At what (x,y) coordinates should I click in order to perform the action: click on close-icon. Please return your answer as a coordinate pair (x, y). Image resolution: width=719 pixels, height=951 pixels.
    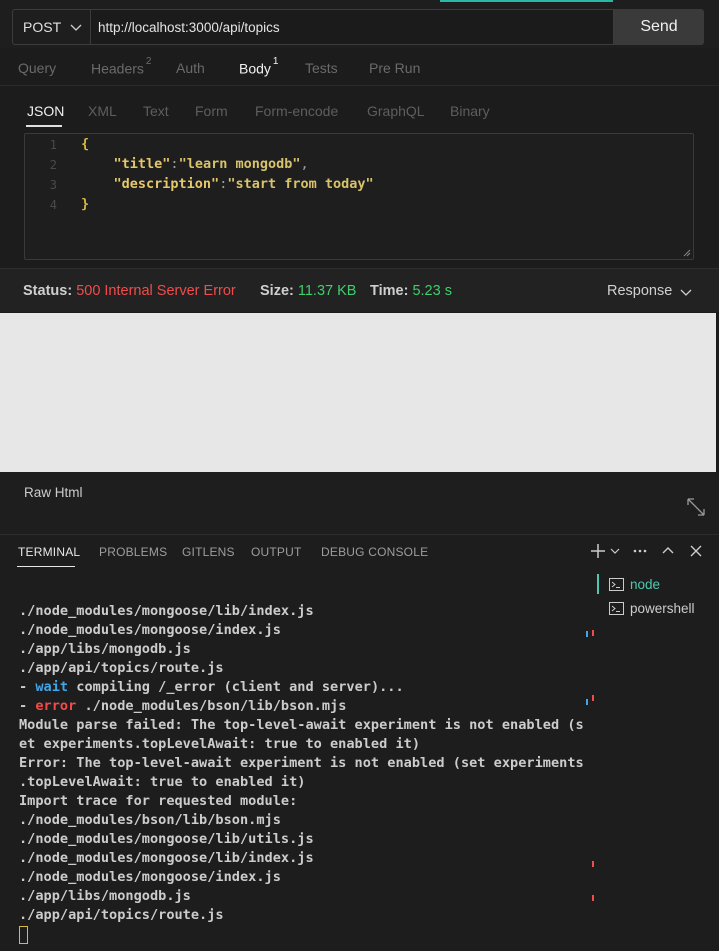
    Looking at the image, I should click on (696, 551).